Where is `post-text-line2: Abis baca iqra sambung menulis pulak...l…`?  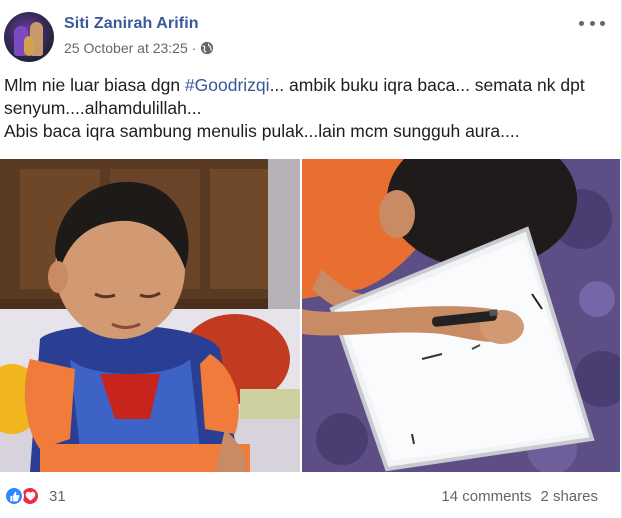 post-text-line2: Abis baca iqra sambung menulis pulak...l… is located at coordinates (262, 131).